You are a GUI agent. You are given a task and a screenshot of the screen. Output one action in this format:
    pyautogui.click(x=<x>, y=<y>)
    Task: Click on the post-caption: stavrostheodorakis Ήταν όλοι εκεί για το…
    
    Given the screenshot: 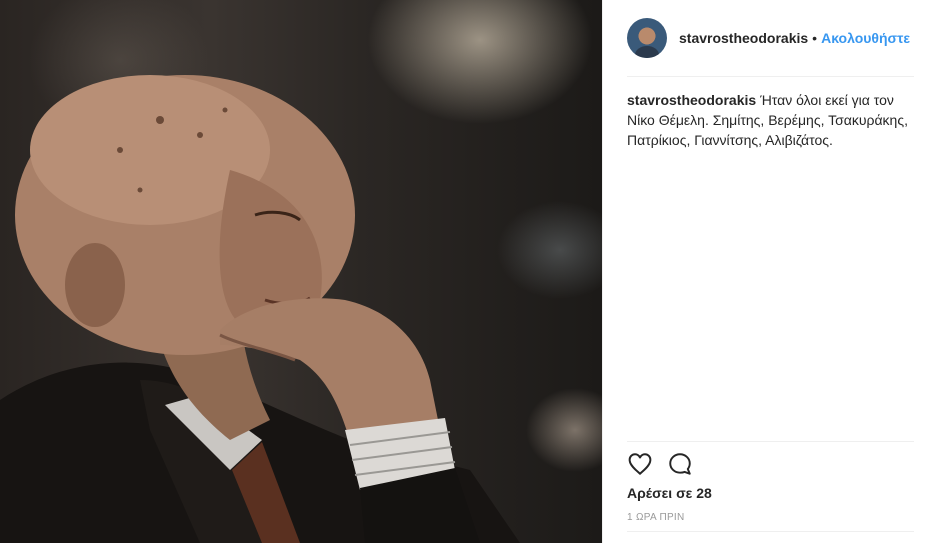 What is the action you would take?
    pyautogui.click(x=773, y=120)
    